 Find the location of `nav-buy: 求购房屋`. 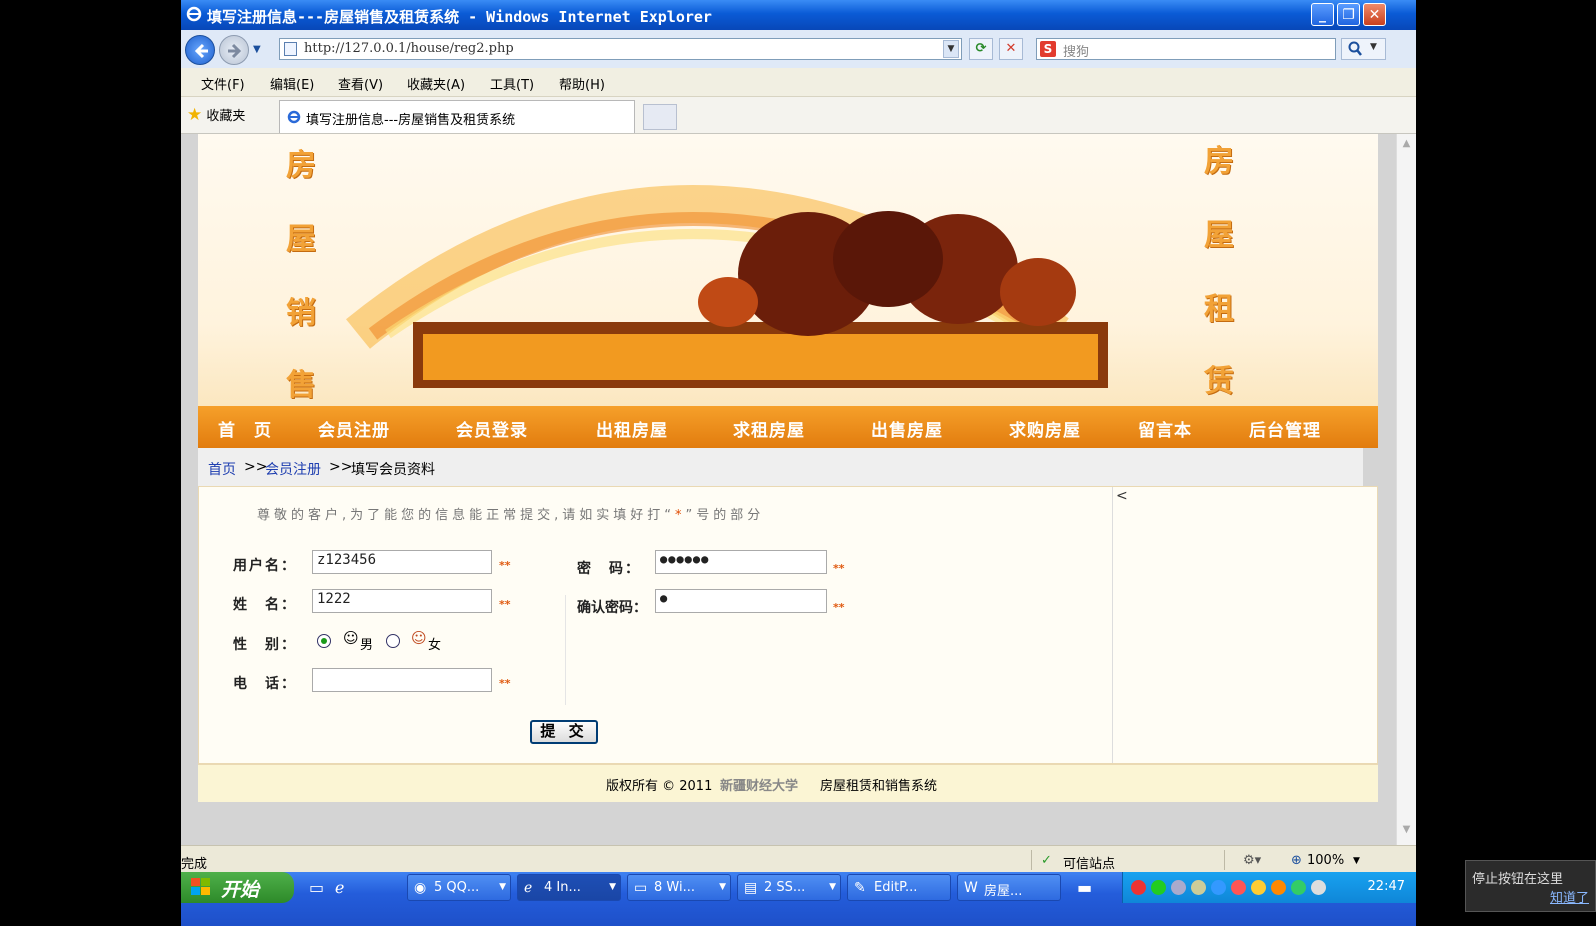

nav-buy: 求购房屋 is located at coordinates (1045, 428).